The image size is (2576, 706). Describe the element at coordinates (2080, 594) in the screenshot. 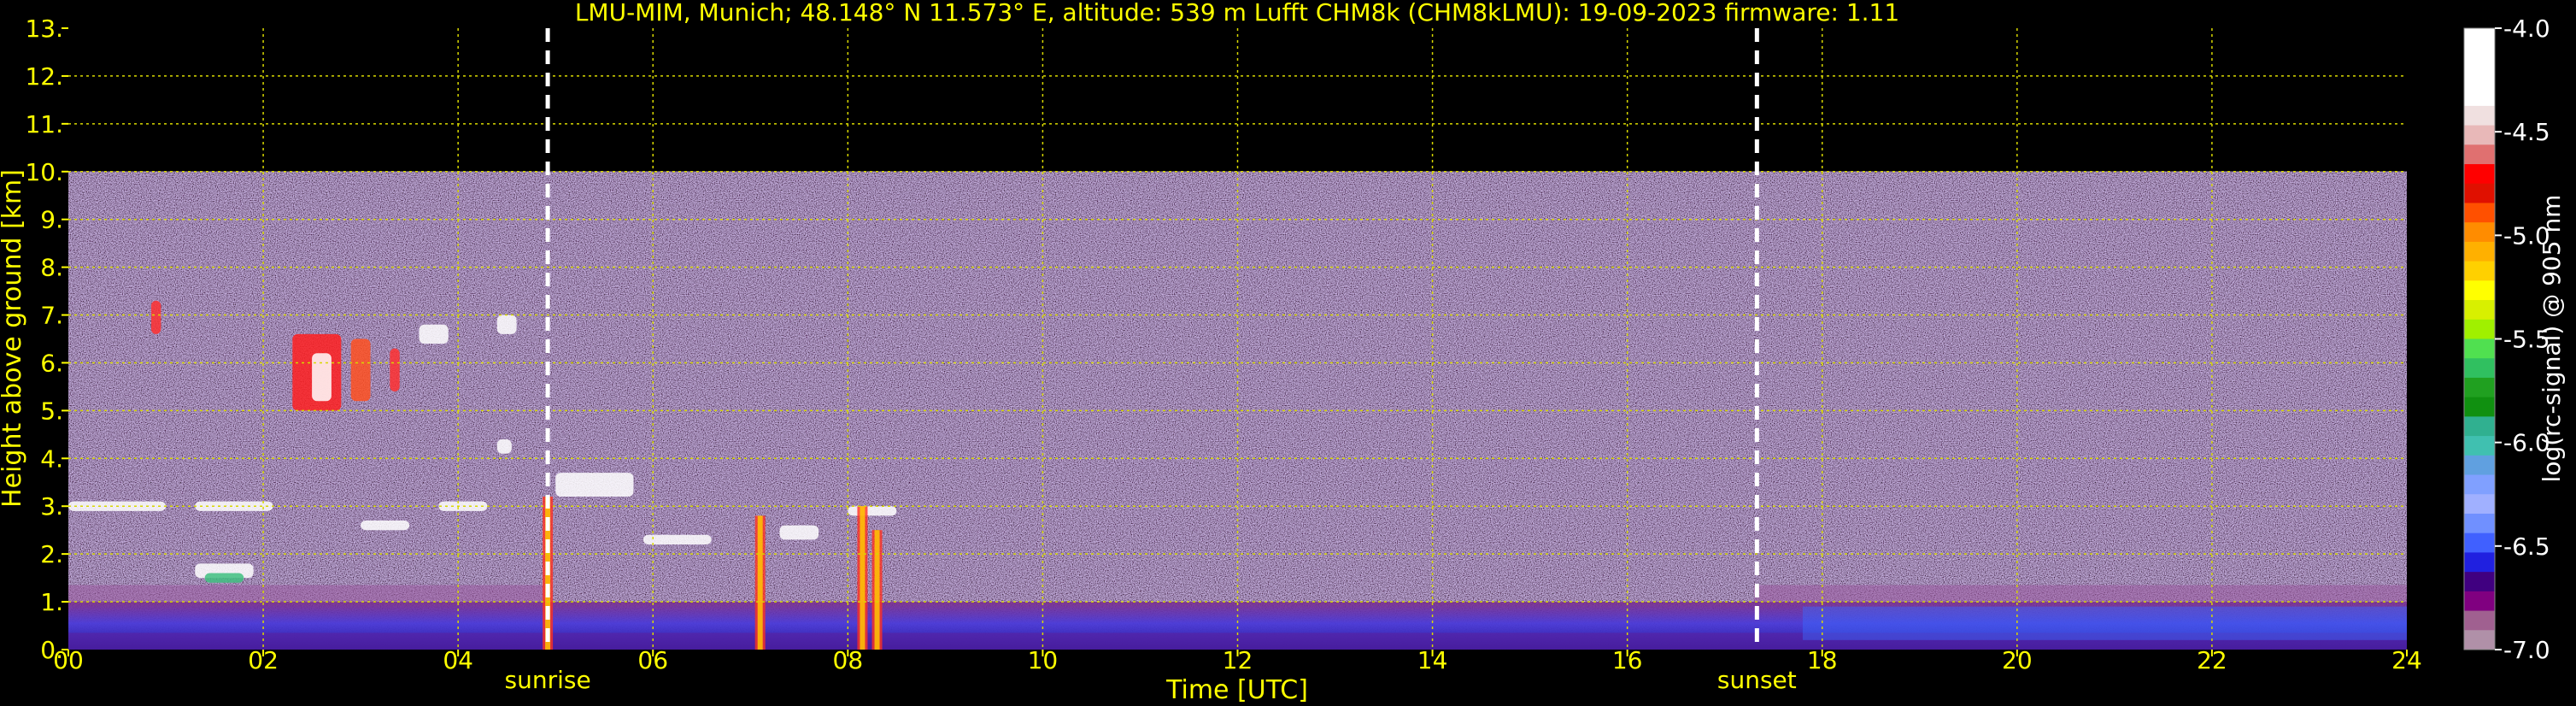

I see `residual-layer-evening` at that location.